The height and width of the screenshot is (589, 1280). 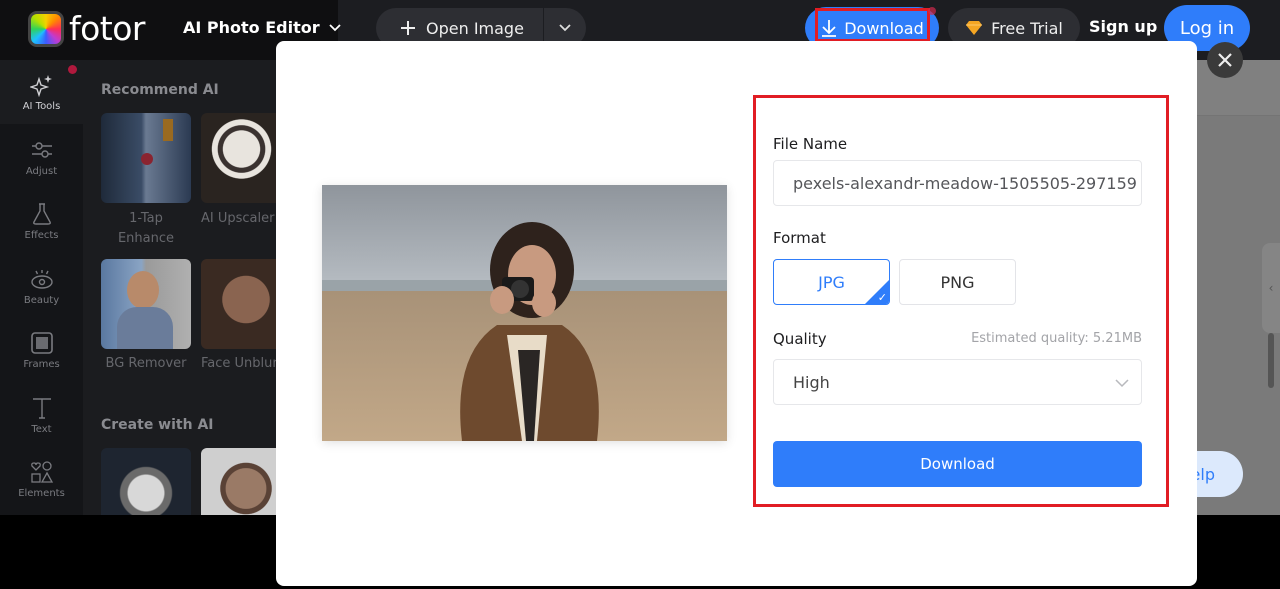 I want to click on product-menu: AI Photo Editor, so click(x=262, y=27).